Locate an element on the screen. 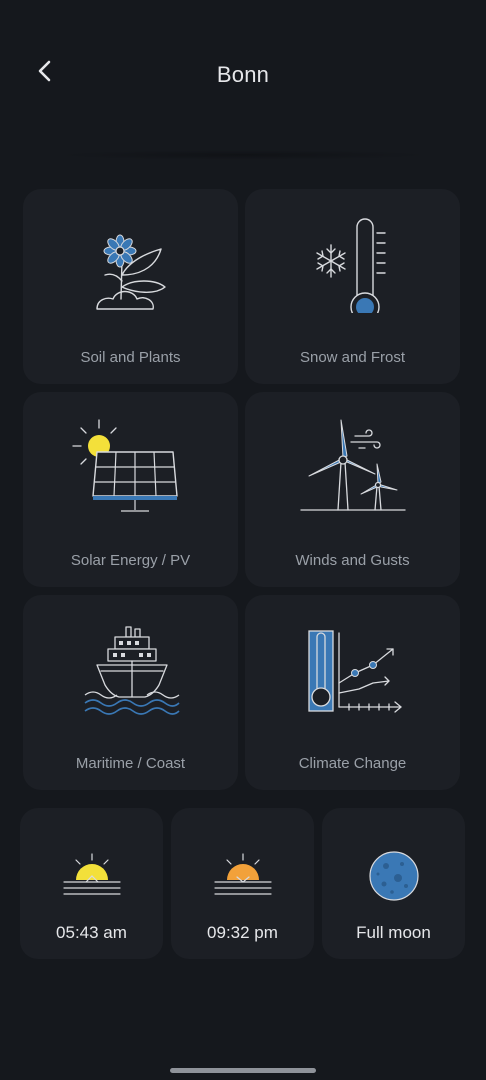  page-title: Bonn is located at coordinates (243, 74).